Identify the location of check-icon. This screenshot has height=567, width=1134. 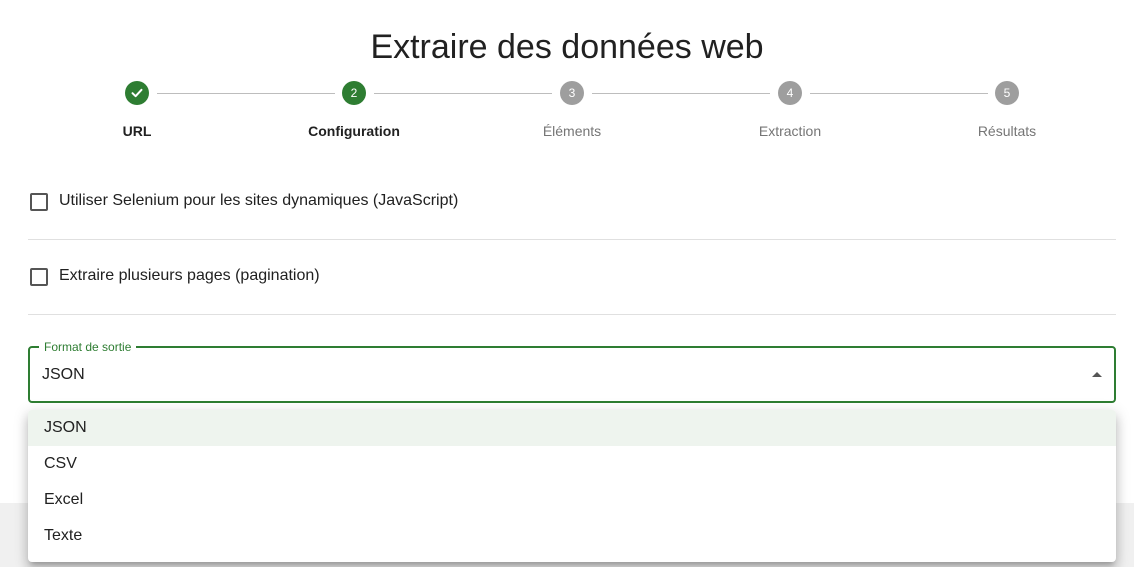
(137, 93).